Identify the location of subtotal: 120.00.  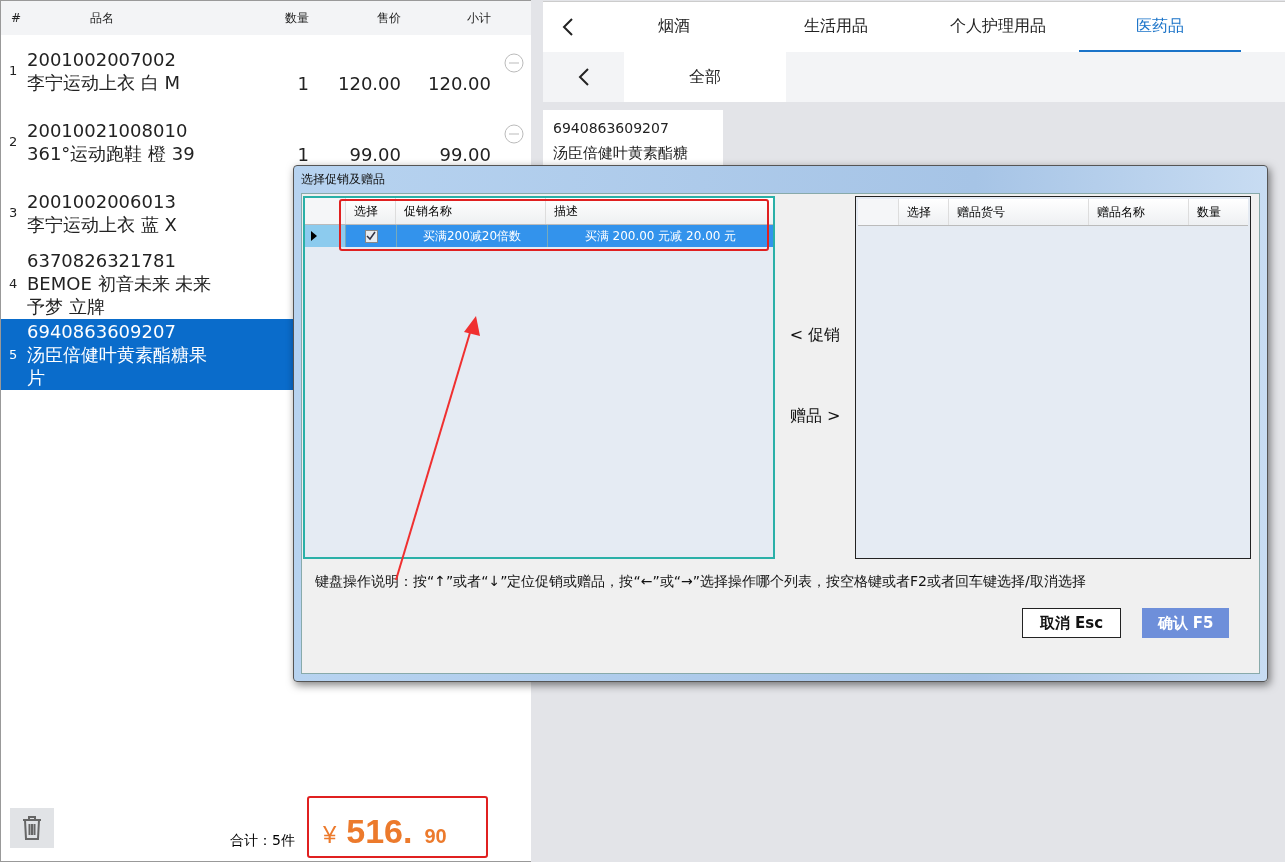
(459, 83).